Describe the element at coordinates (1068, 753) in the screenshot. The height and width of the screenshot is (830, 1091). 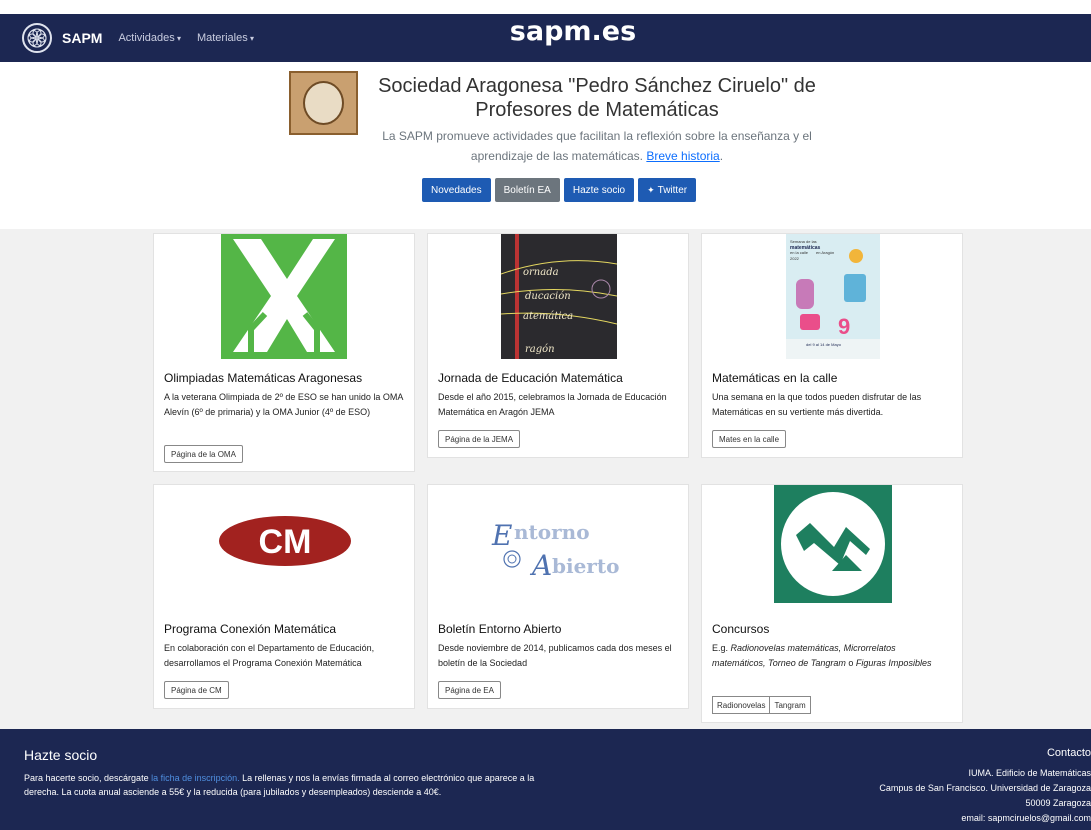
I see `contact-title: Contacto` at that location.